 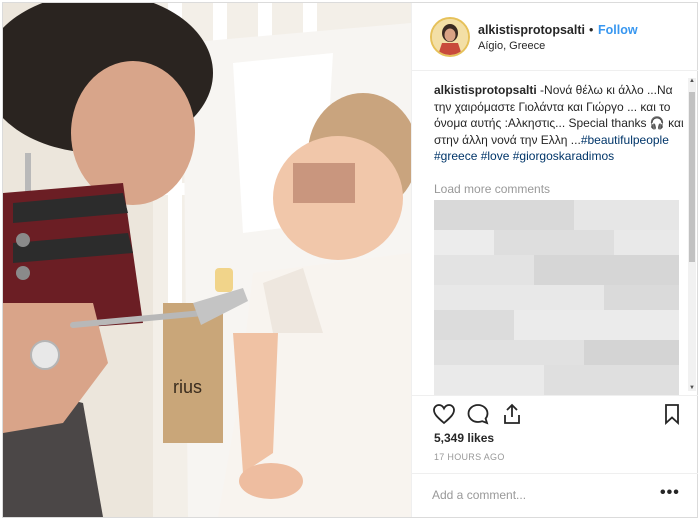 I want to click on heart-icon, so click(x=444, y=414).